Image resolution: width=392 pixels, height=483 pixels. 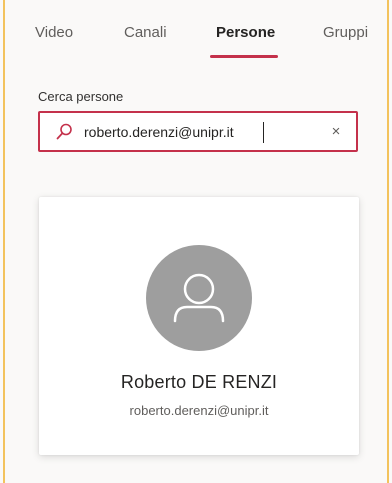 What do you see at coordinates (336, 132) in the screenshot?
I see `clear-search-icon: ×` at bounding box center [336, 132].